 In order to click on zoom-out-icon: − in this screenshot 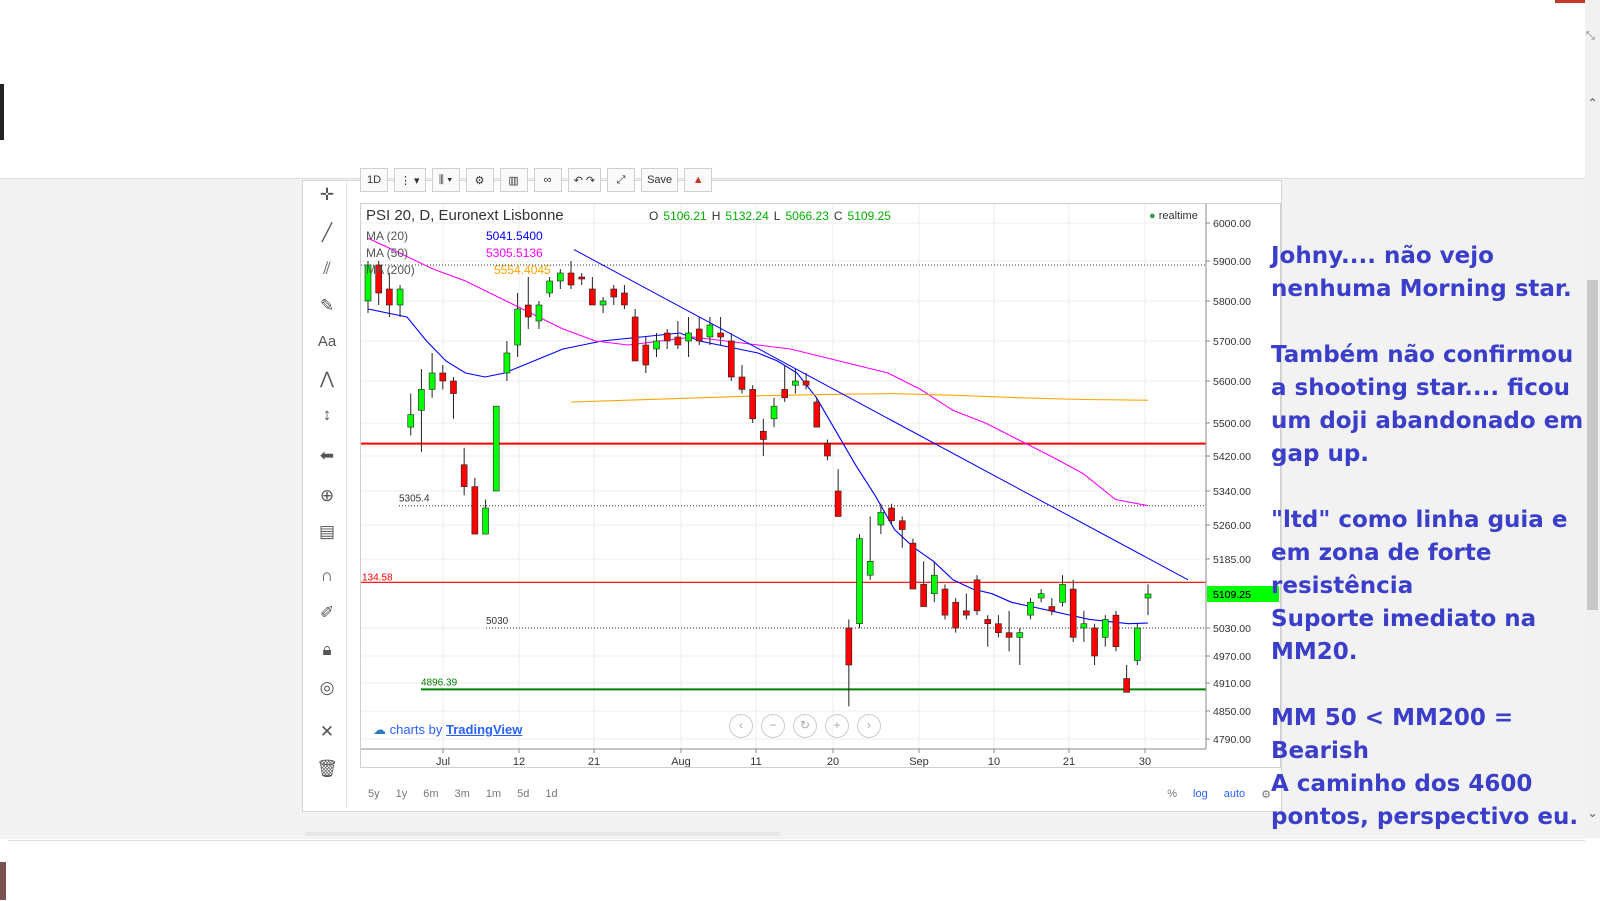, I will do `click(773, 726)`.